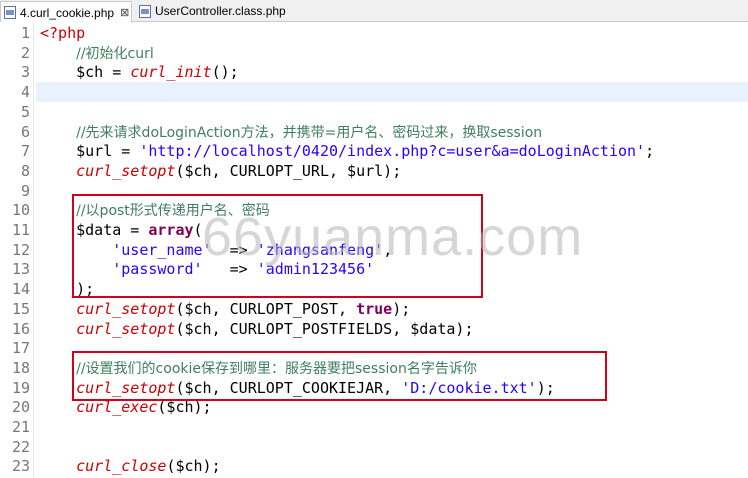 This screenshot has width=748, height=478. What do you see at coordinates (85, 72) in the screenshot?
I see `token-txt: $ch =` at bounding box center [85, 72].